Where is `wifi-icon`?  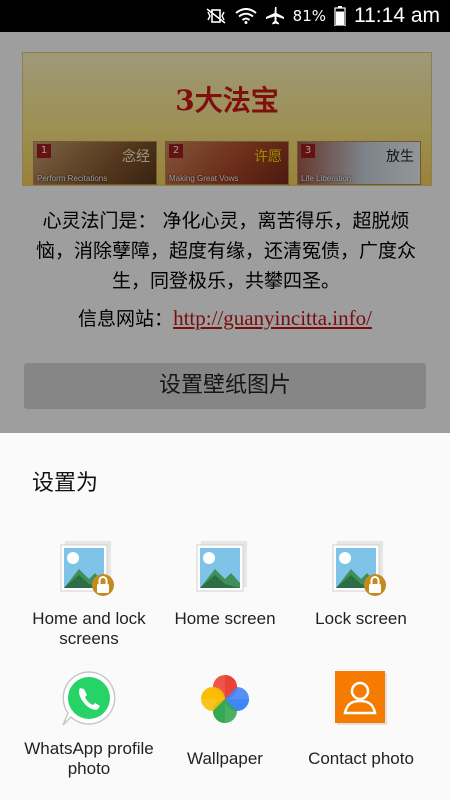 wifi-icon is located at coordinates (246, 16).